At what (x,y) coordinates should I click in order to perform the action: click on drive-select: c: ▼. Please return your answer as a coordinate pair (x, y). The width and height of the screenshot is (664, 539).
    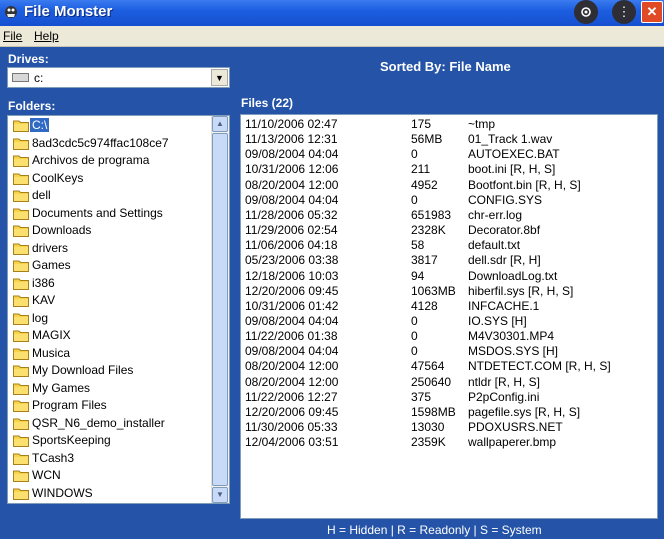
    Looking at the image, I should click on (118, 77).